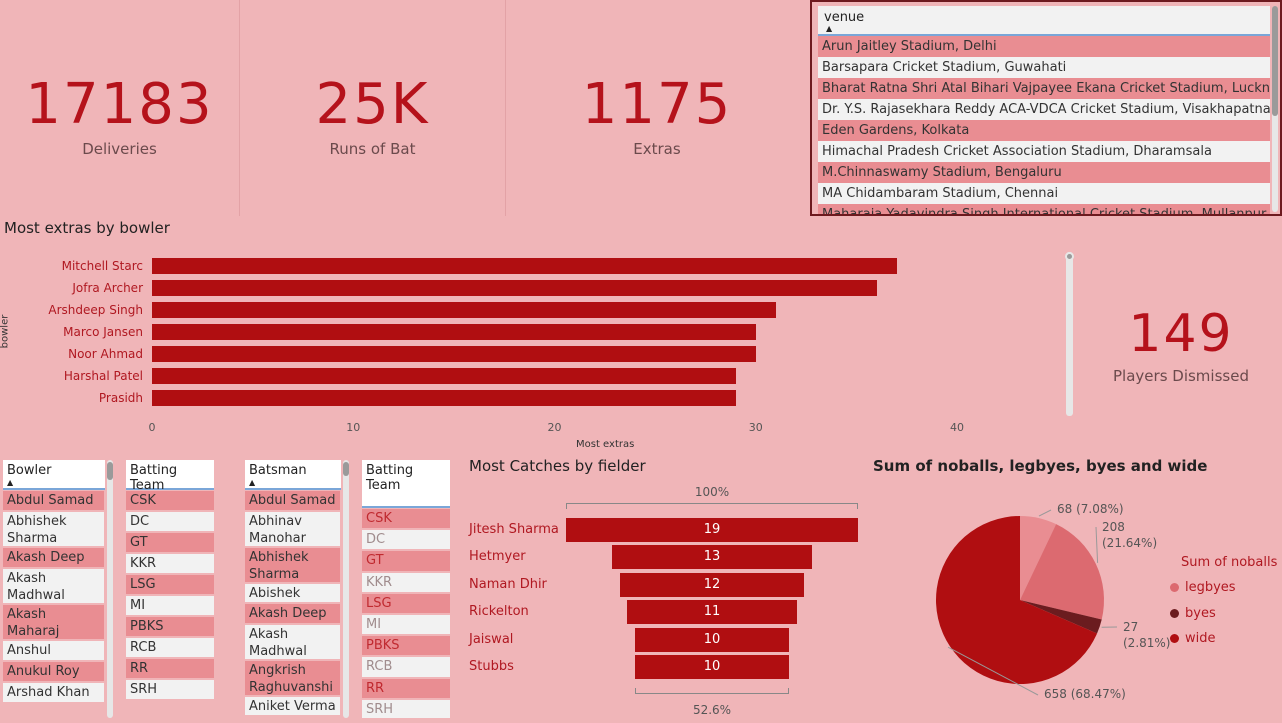 This screenshot has width=1282, height=723. What do you see at coordinates (346, 589) in the screenshot?
I see `batsman-scrollbar` at bounding box center [346, 589].